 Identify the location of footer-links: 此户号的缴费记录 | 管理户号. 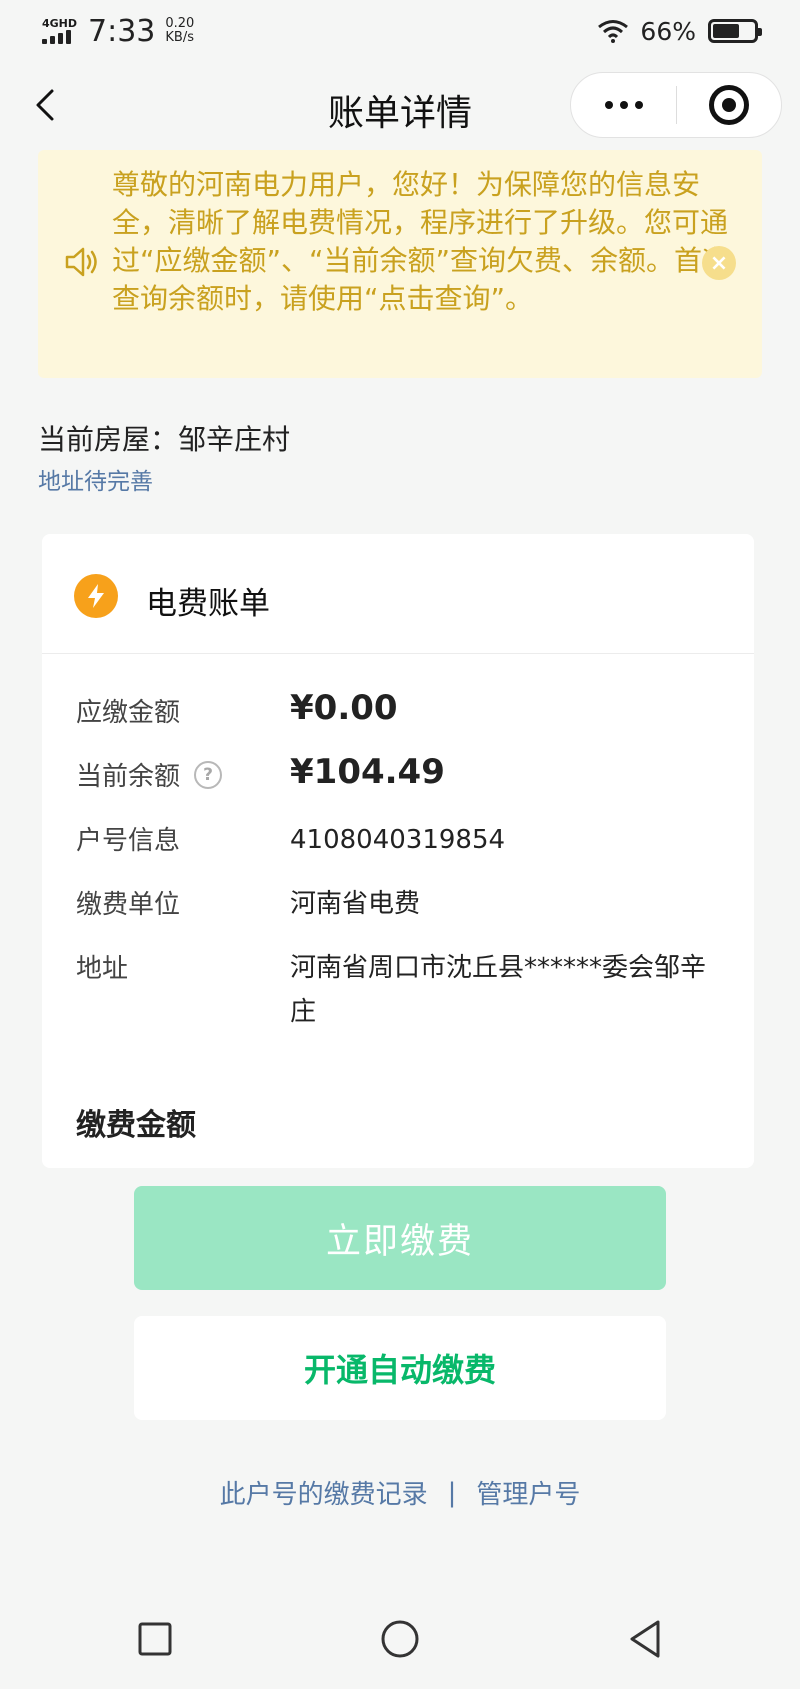
(400, 1492).